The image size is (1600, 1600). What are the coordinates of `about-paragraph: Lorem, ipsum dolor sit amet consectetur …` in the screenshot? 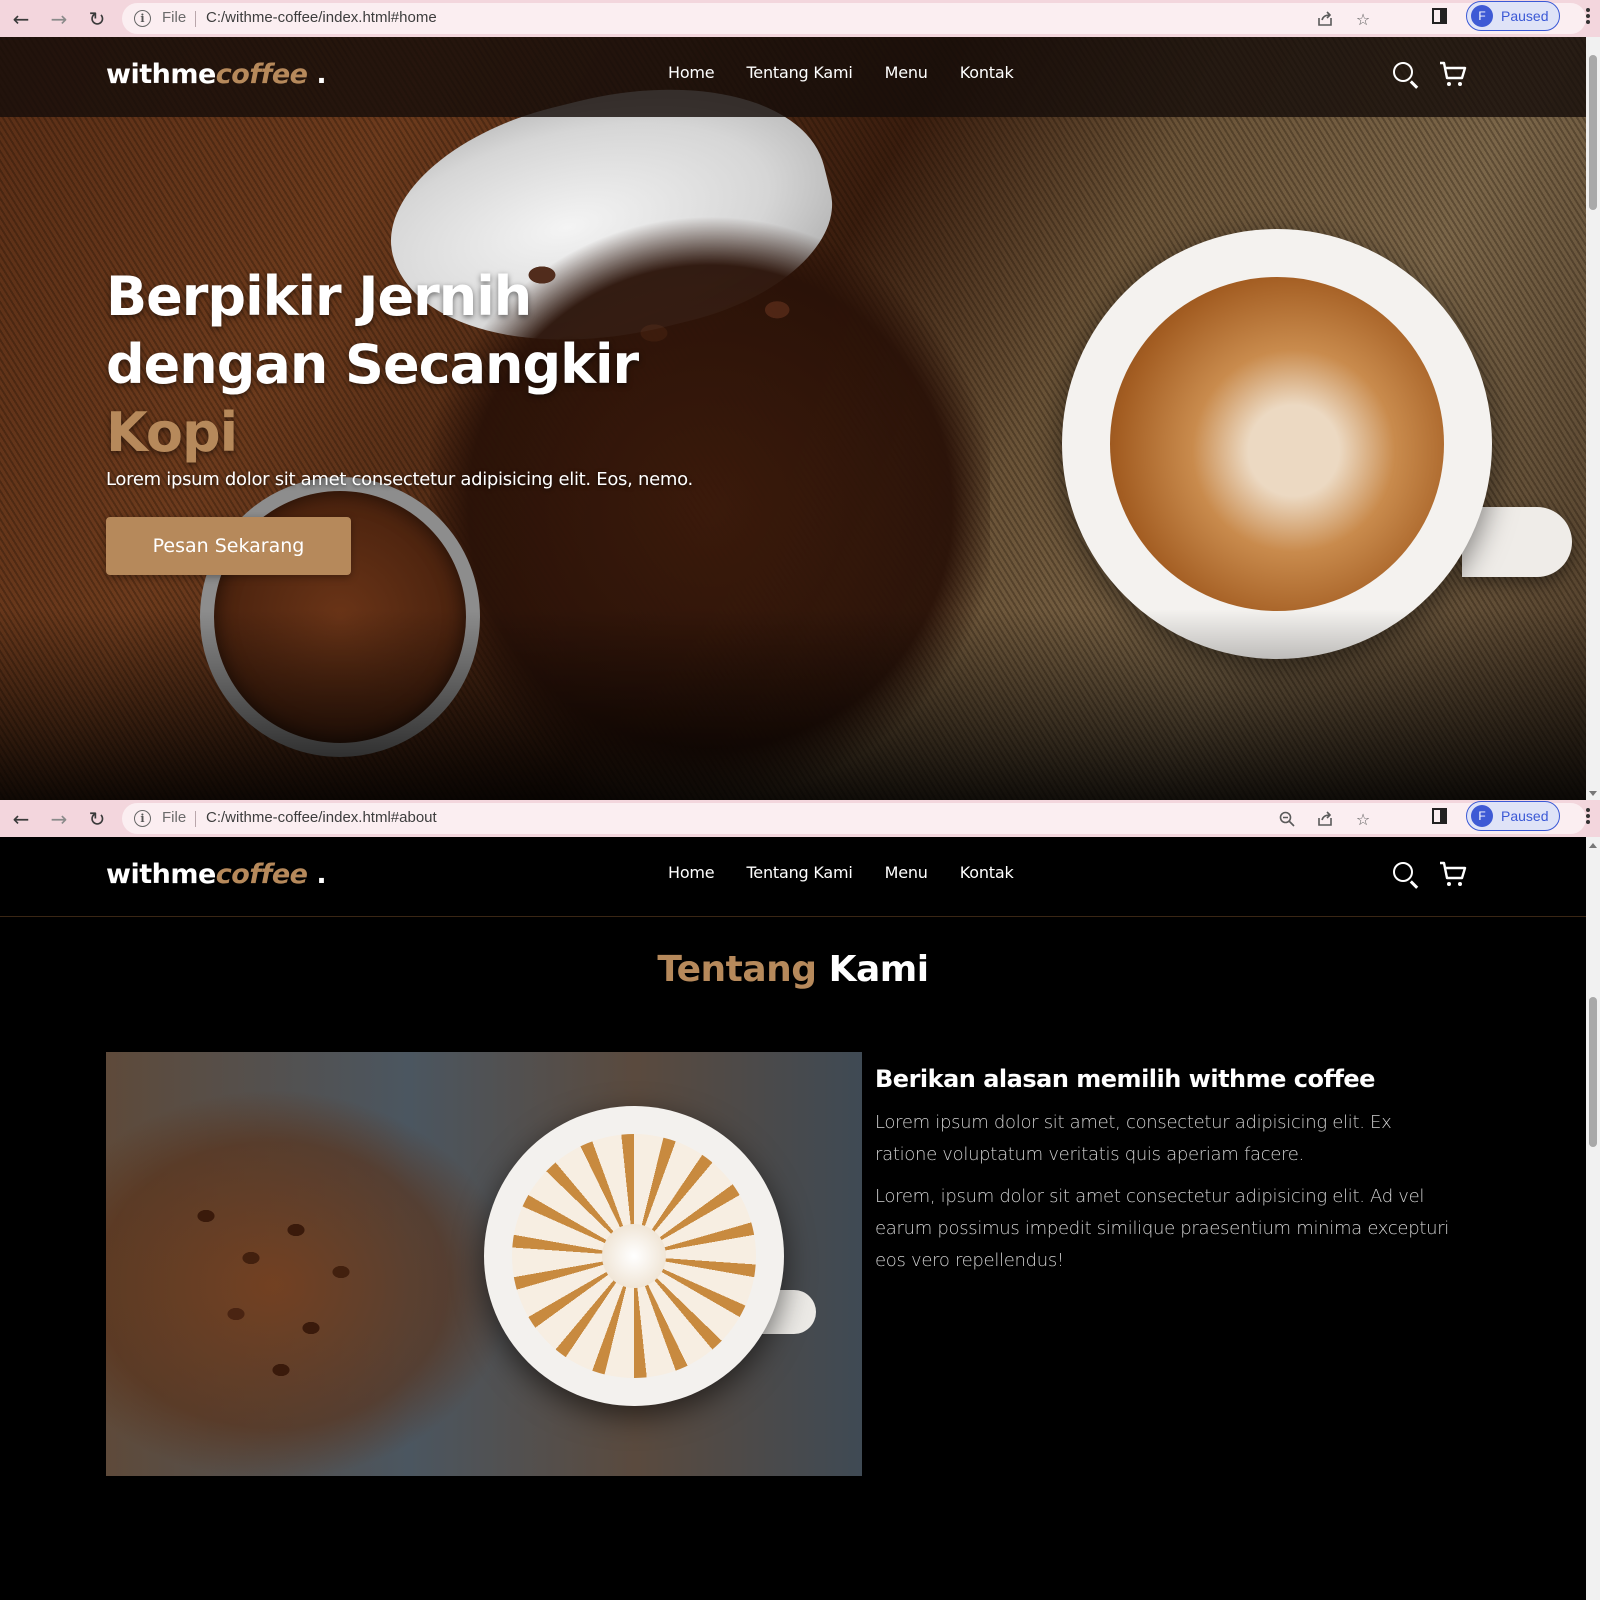 It's located at (1162, 1228).